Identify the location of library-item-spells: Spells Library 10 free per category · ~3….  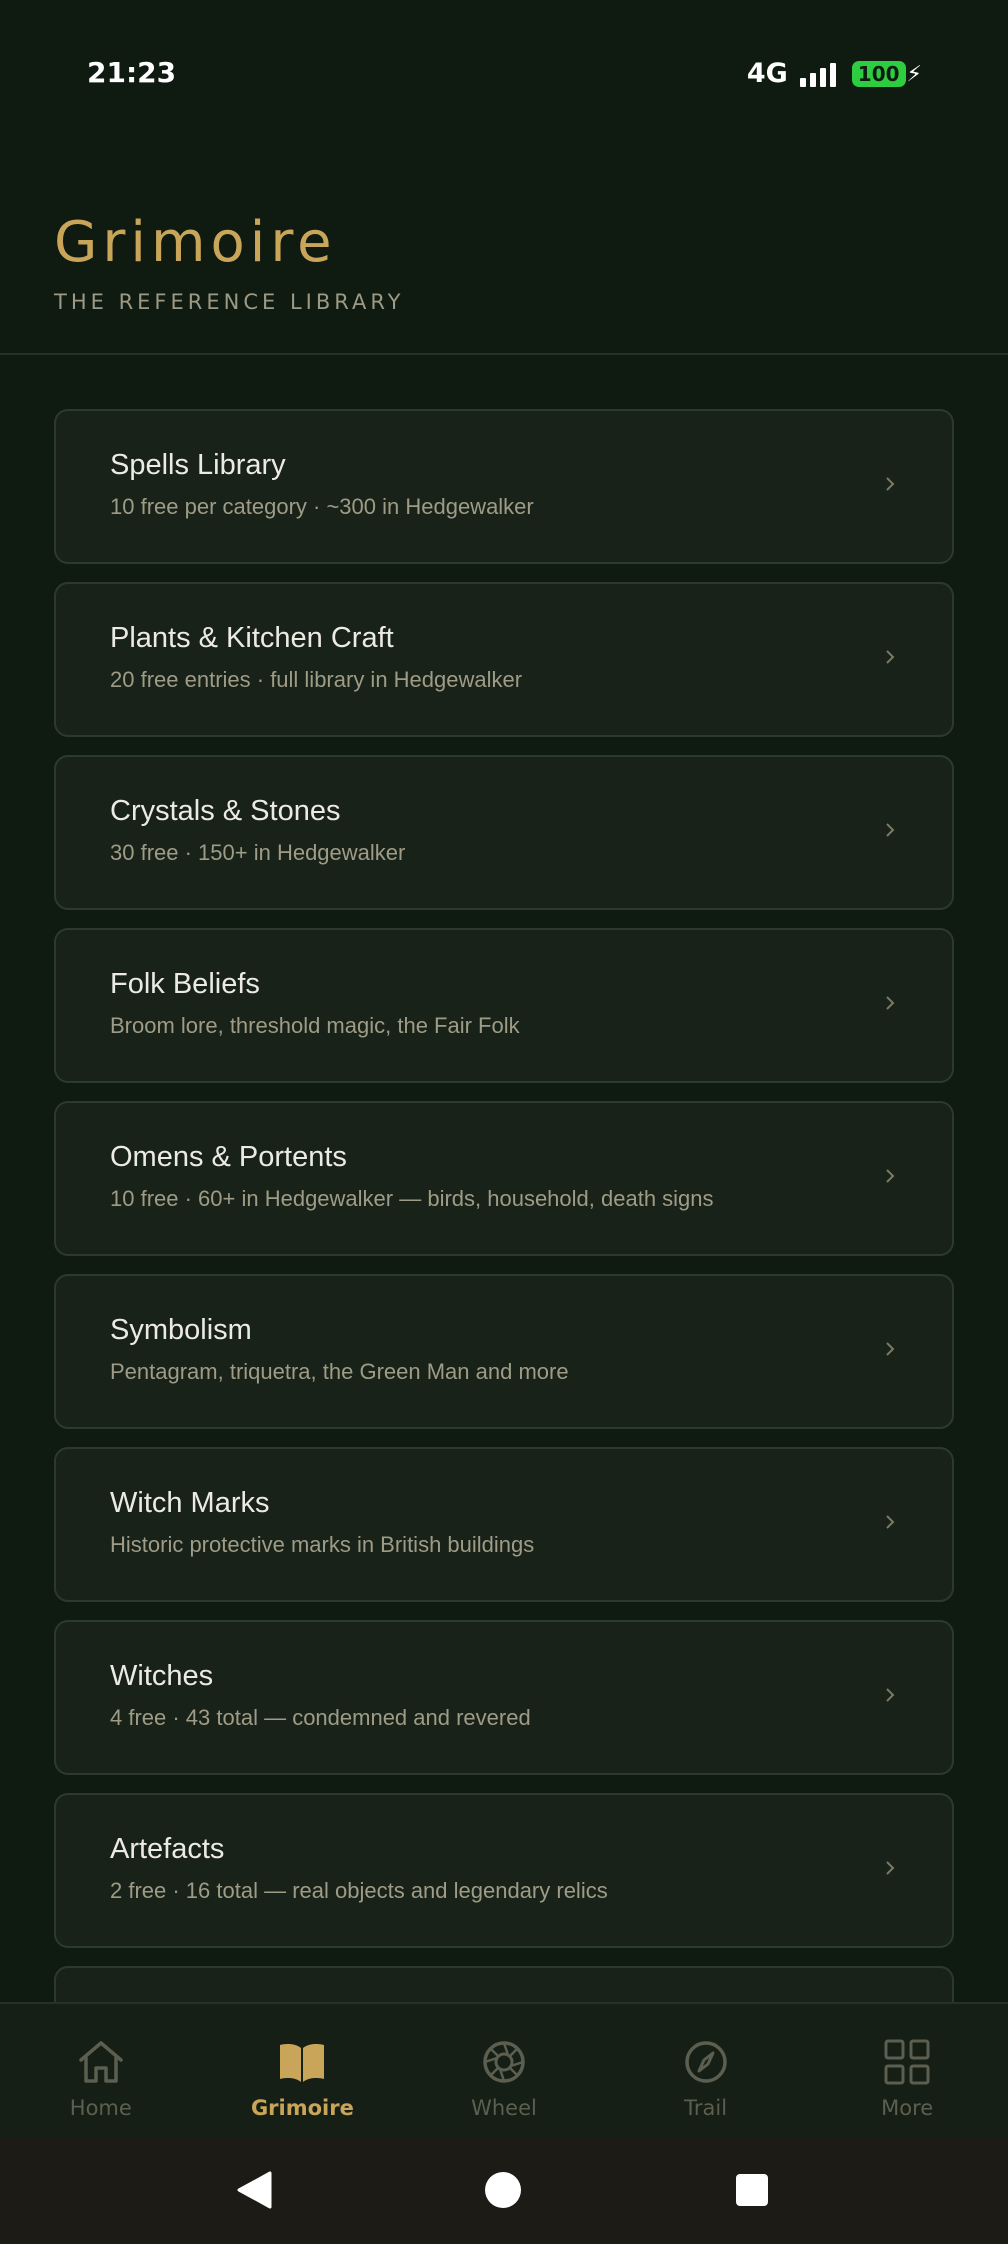
(504, 486).